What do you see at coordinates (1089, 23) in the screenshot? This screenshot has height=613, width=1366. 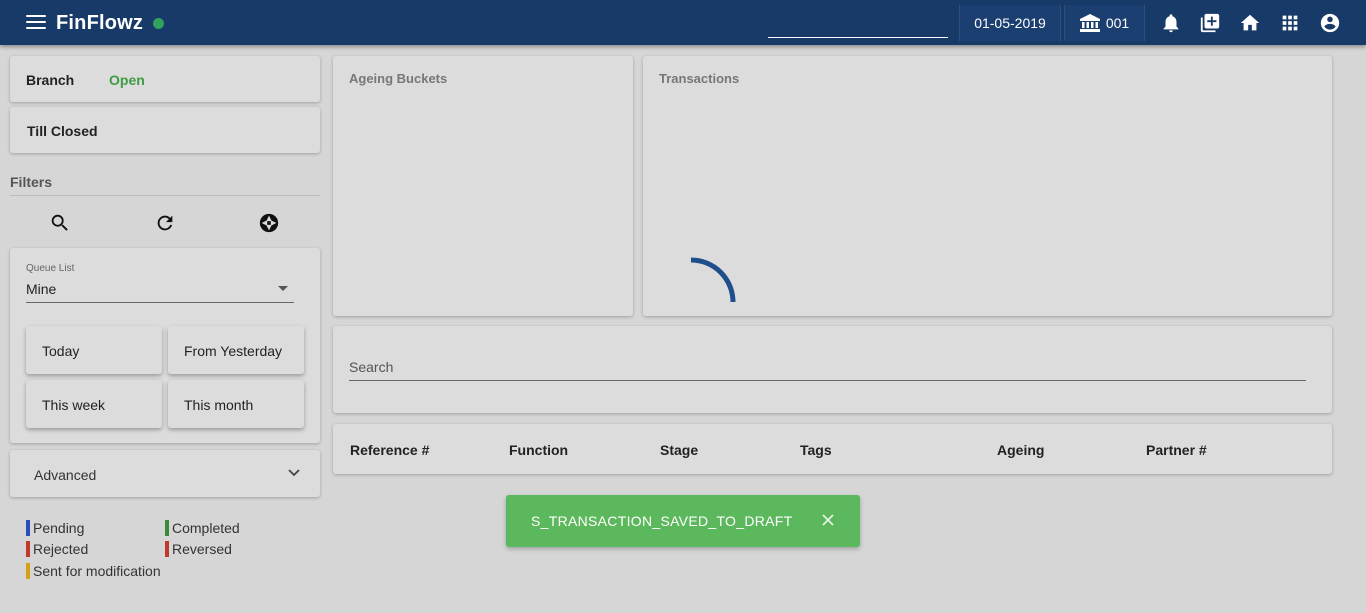 I see `bank-icon` at bounding box center [1089, 23].